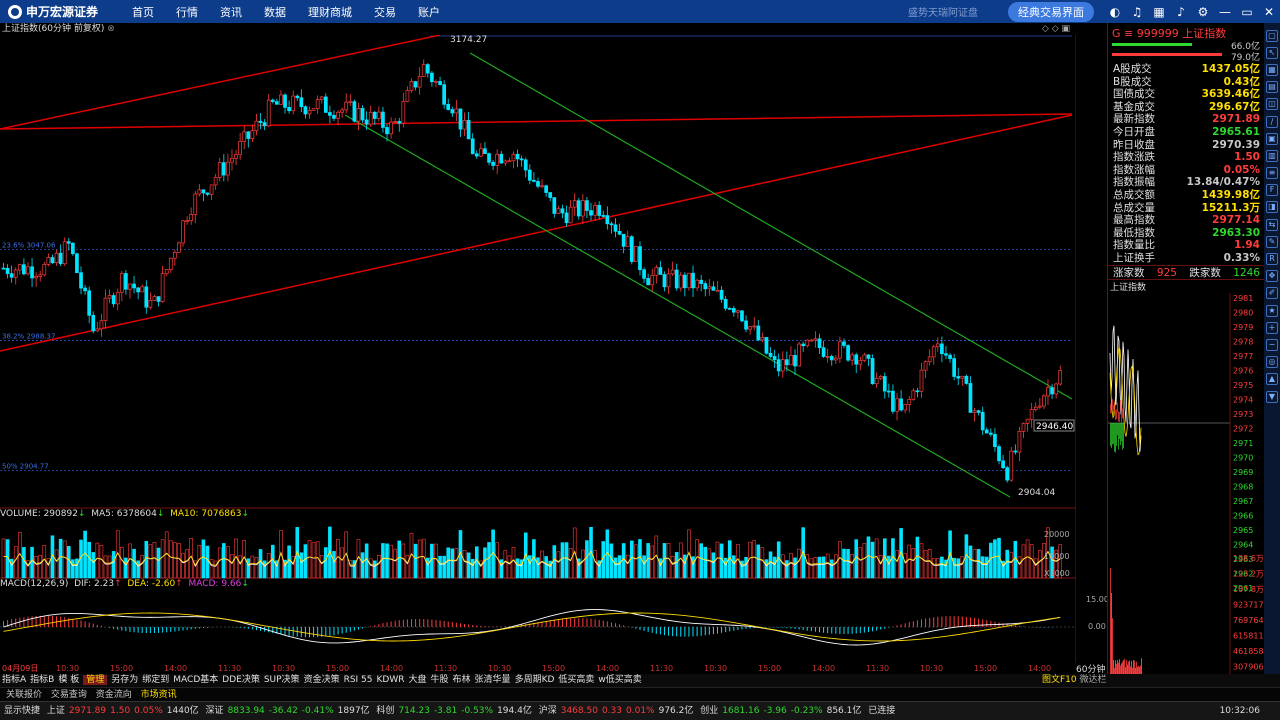 Image resolution: width=1280 pixels, height=720 pixels. Describe the element at coordinates (1272, 87) in the screenshot. I see `tool-layout-icon: ▤` at that location.